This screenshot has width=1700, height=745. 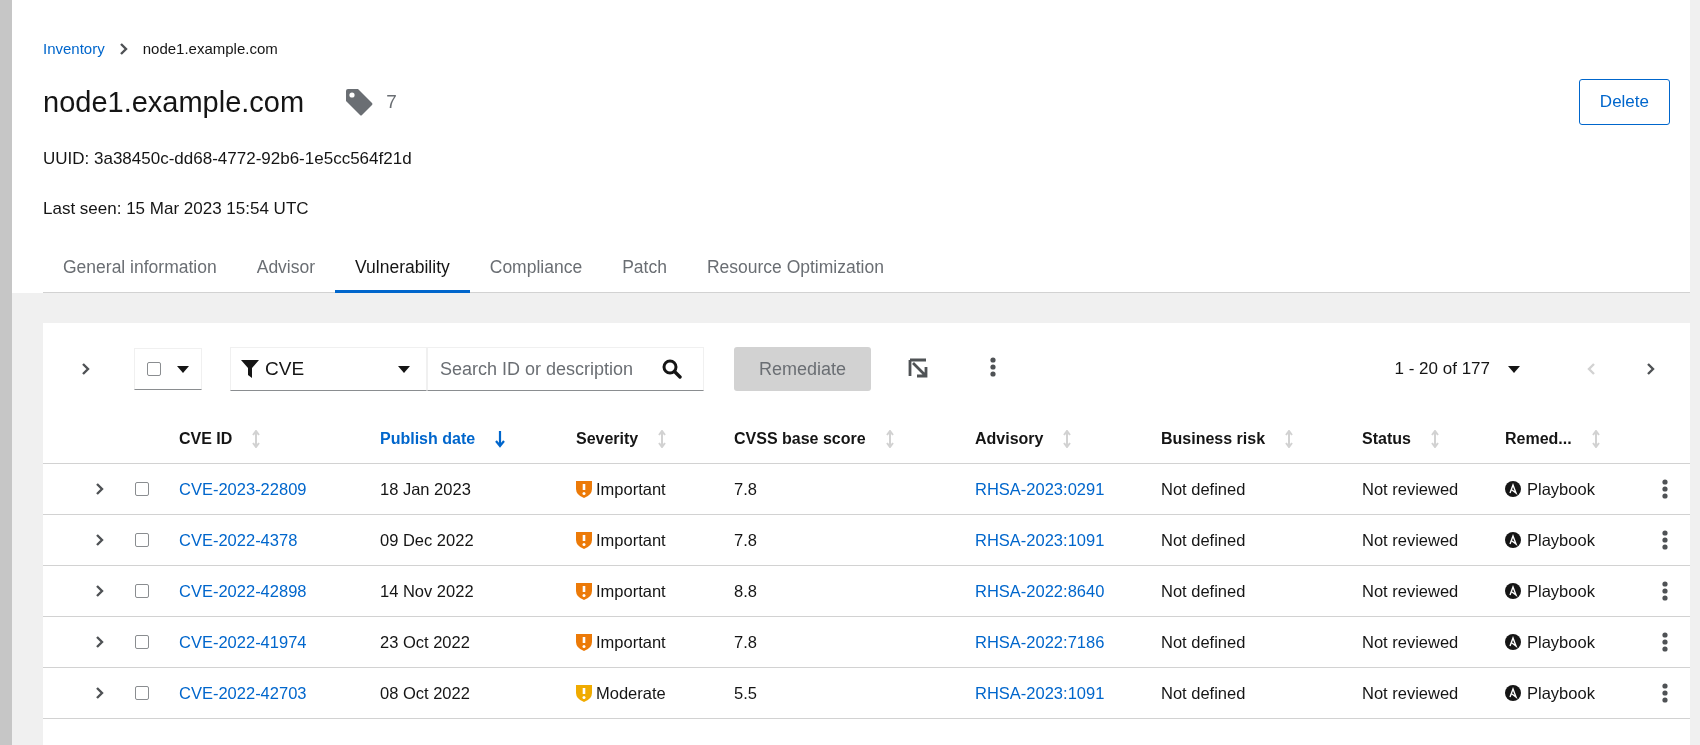 What do you see at coordinates (425, 693) in the screenshot?
I see `publish-date-cell-text: 08 Oct 2022` at bounding box center [425, 693].